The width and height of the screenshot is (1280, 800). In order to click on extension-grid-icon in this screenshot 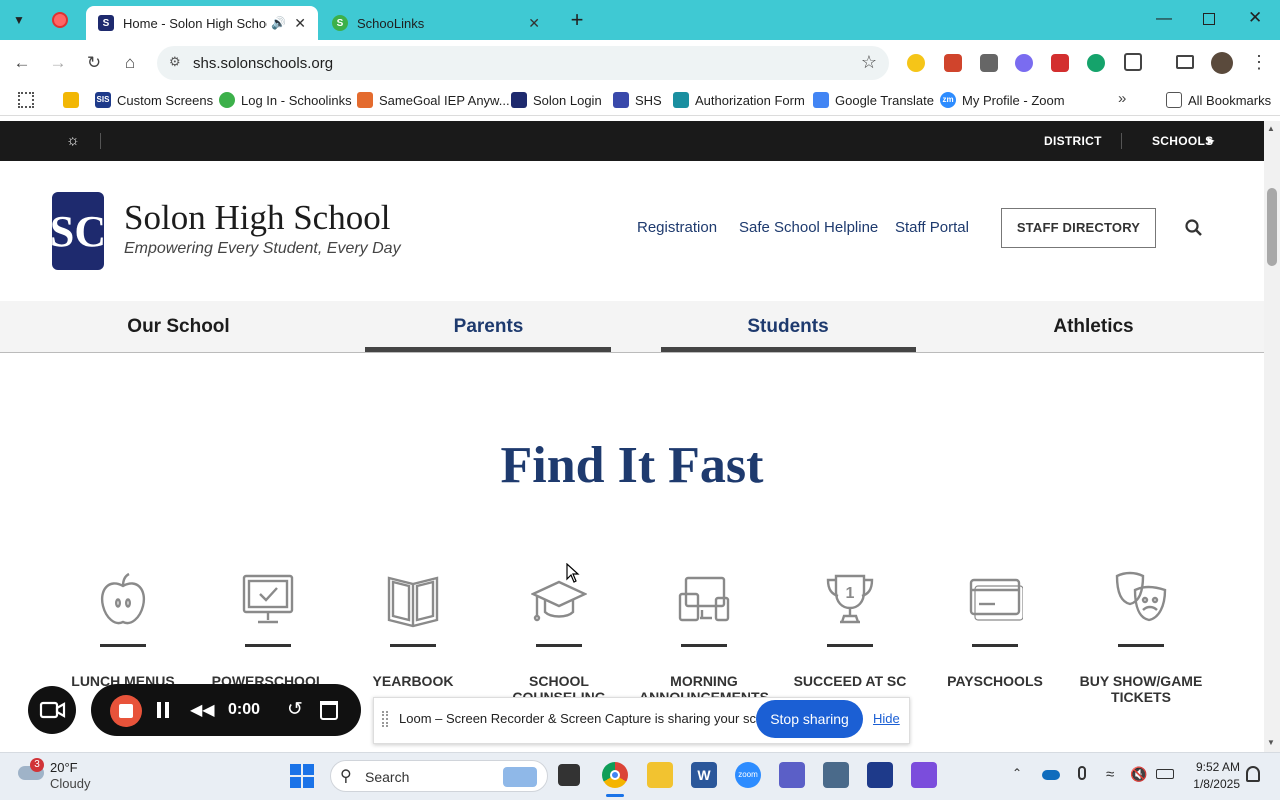, I will do `click(989, 63)`.